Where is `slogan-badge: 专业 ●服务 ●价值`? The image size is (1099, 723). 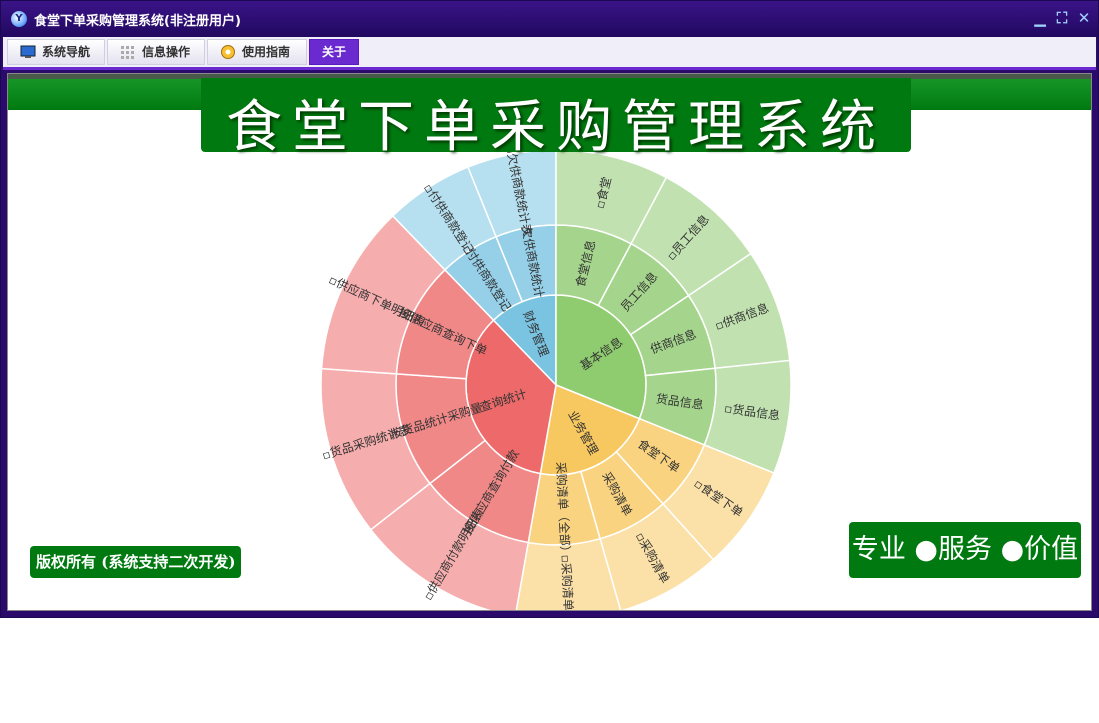
slogan-badge: 专业 ●服务 ●价值 is located at coordinates (965, 550).